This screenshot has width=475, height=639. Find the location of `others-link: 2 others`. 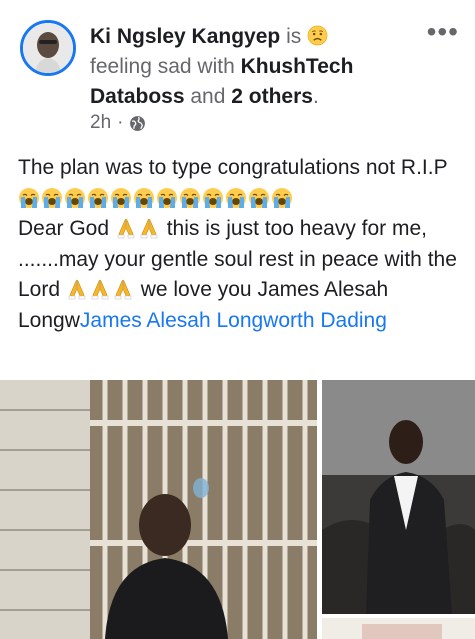

others-link: 2 others is located at coordinates (272, 96).